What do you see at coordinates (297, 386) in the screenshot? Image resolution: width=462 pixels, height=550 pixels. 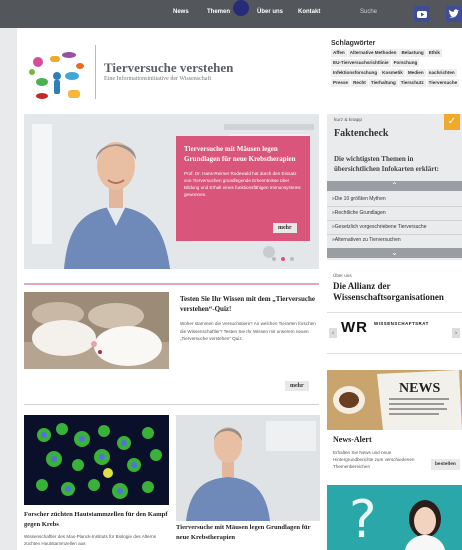 I see `quiz-more-button: mehr` at bounding box center [297, 386].